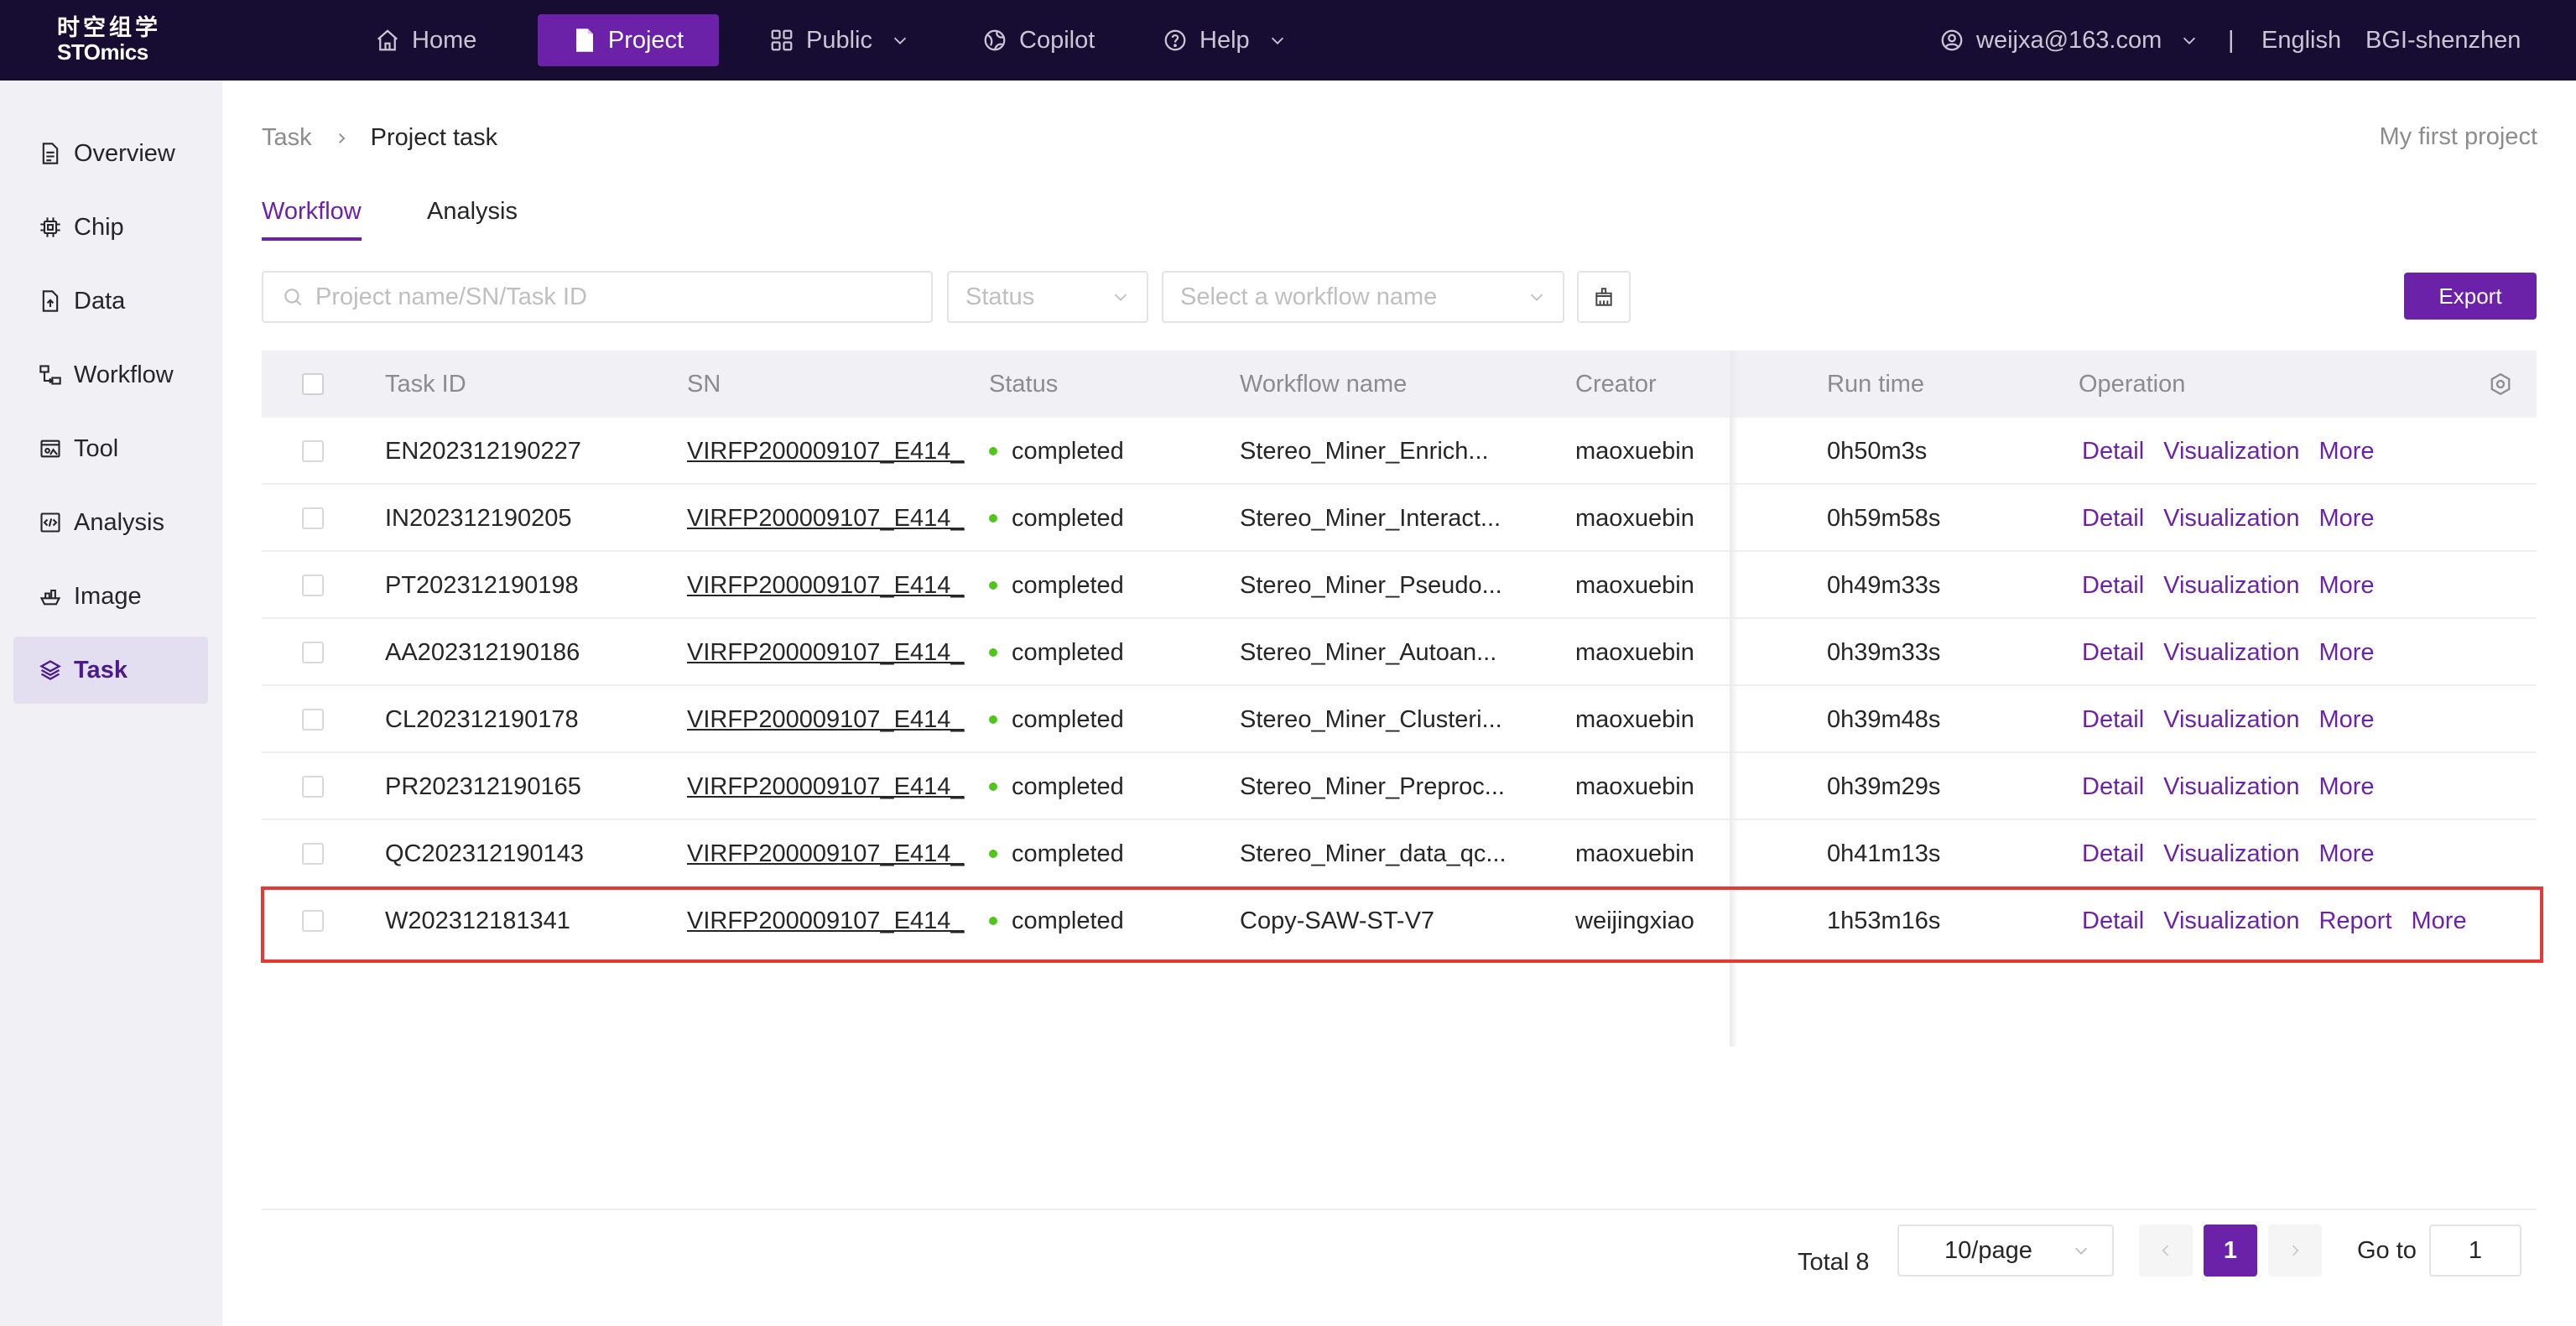  Describe the element at coordinates (609, 297) in the screenshot. I see `search-input` at that location.